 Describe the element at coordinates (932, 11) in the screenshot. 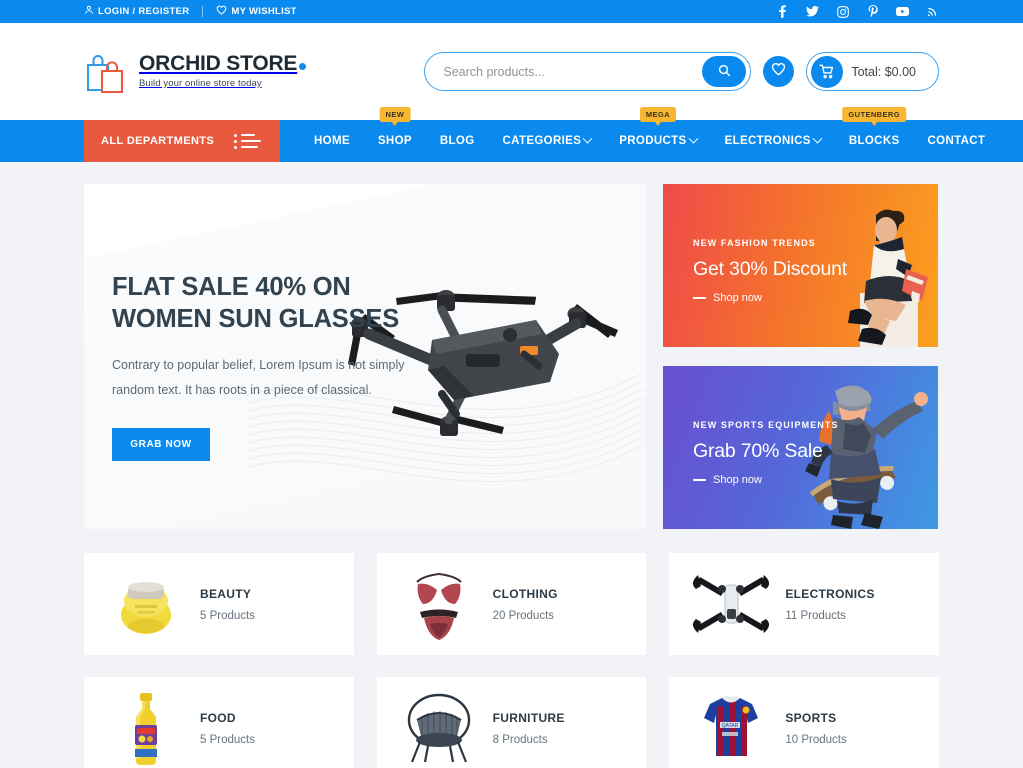

I see `rss-icon` at that location.